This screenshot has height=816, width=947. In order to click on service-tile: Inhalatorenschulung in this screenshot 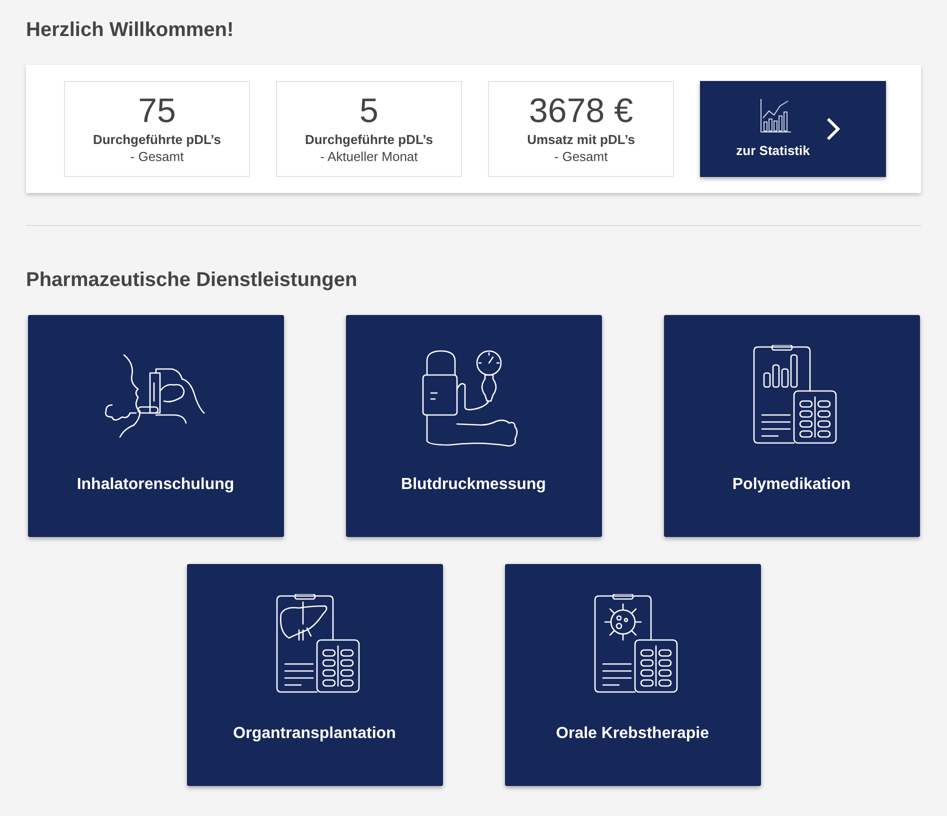, I will do `click(156, 426)`.